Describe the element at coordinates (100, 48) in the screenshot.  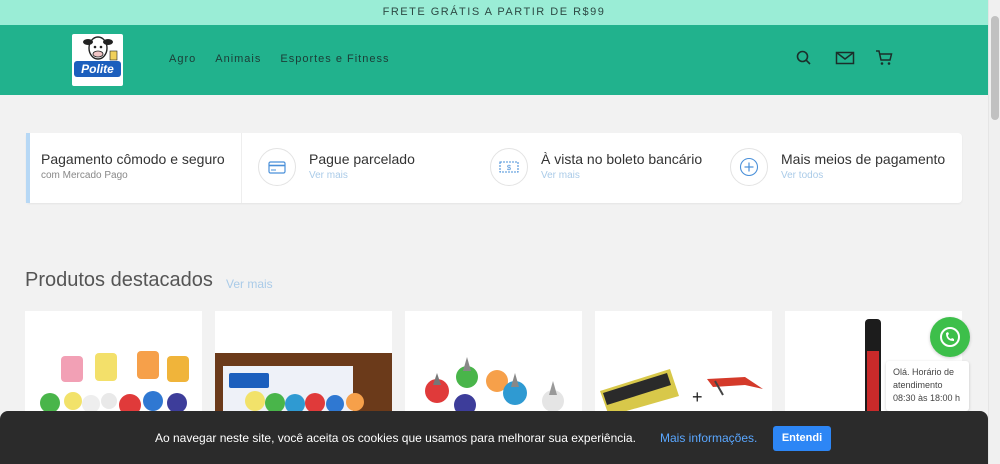
I see `cow-logo-icon` at that location.